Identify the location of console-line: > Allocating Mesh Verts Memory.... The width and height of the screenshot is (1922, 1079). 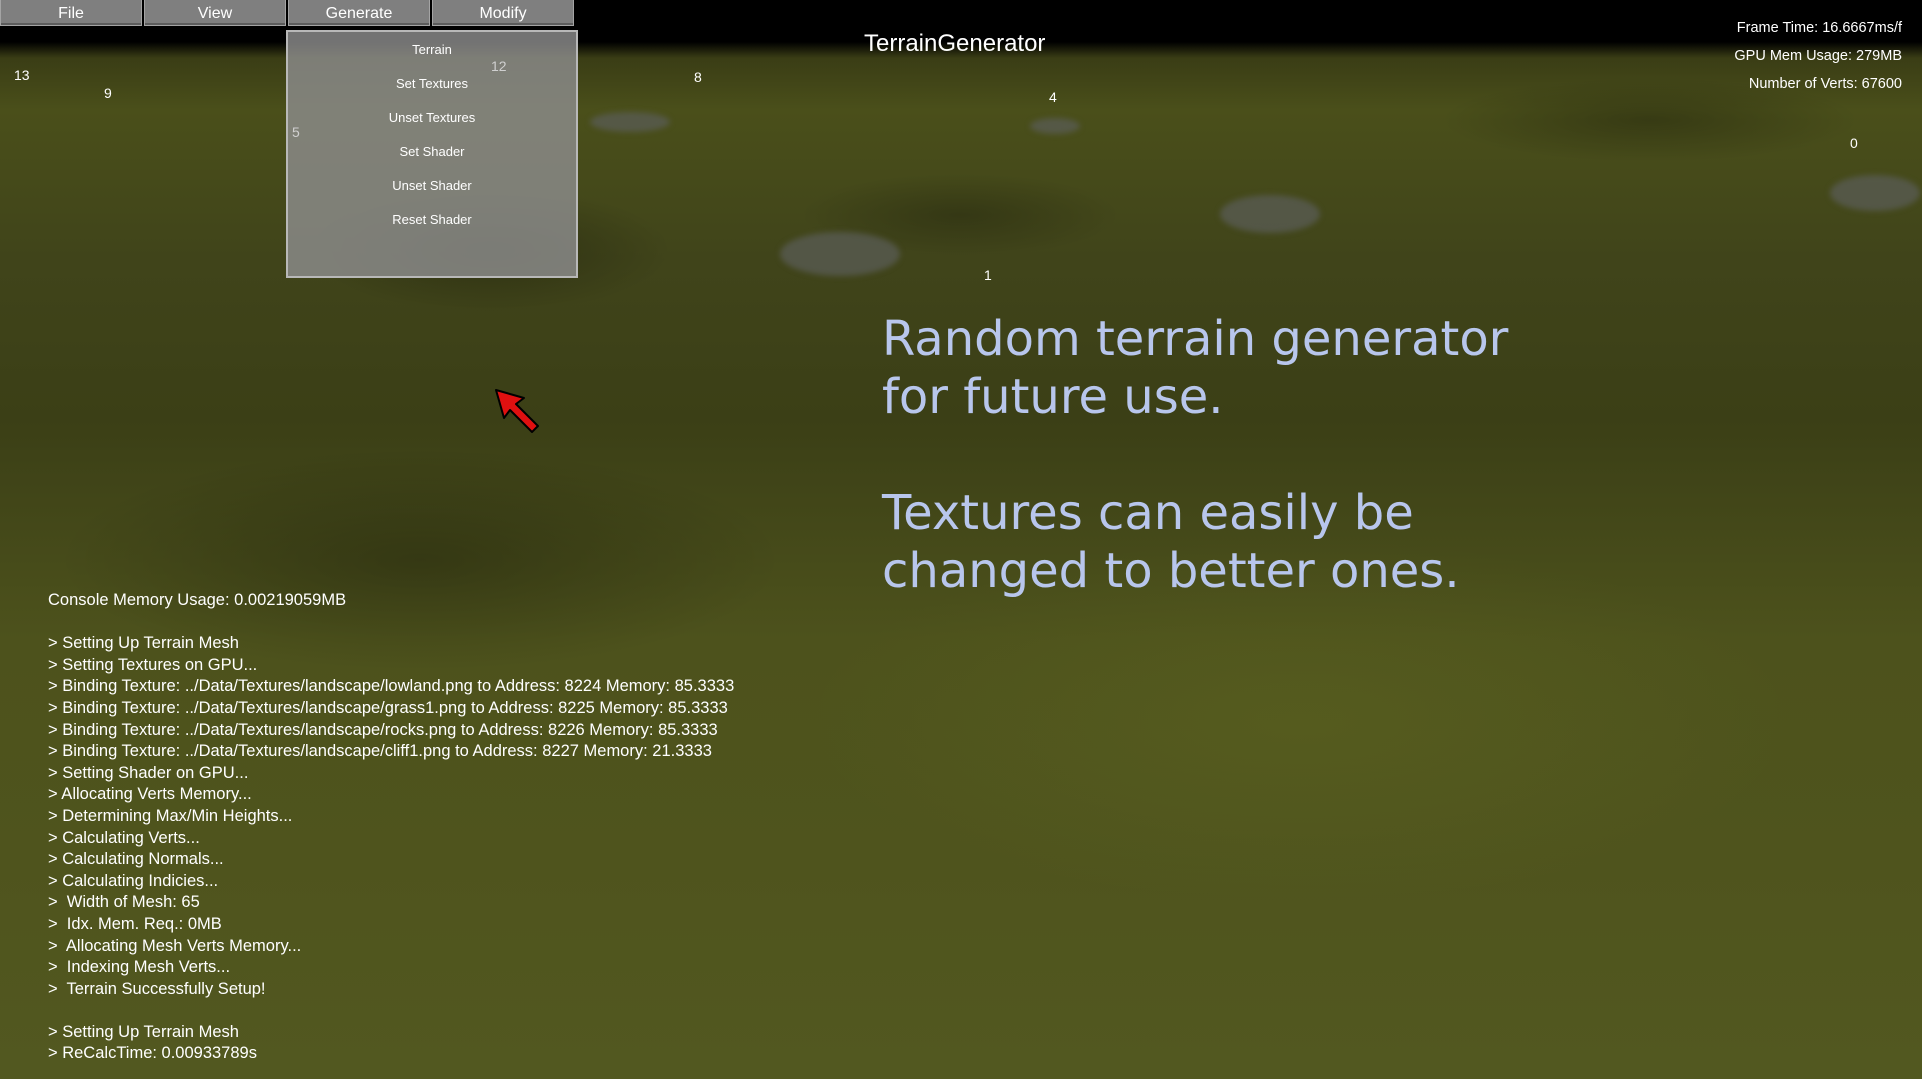
(175, 945).